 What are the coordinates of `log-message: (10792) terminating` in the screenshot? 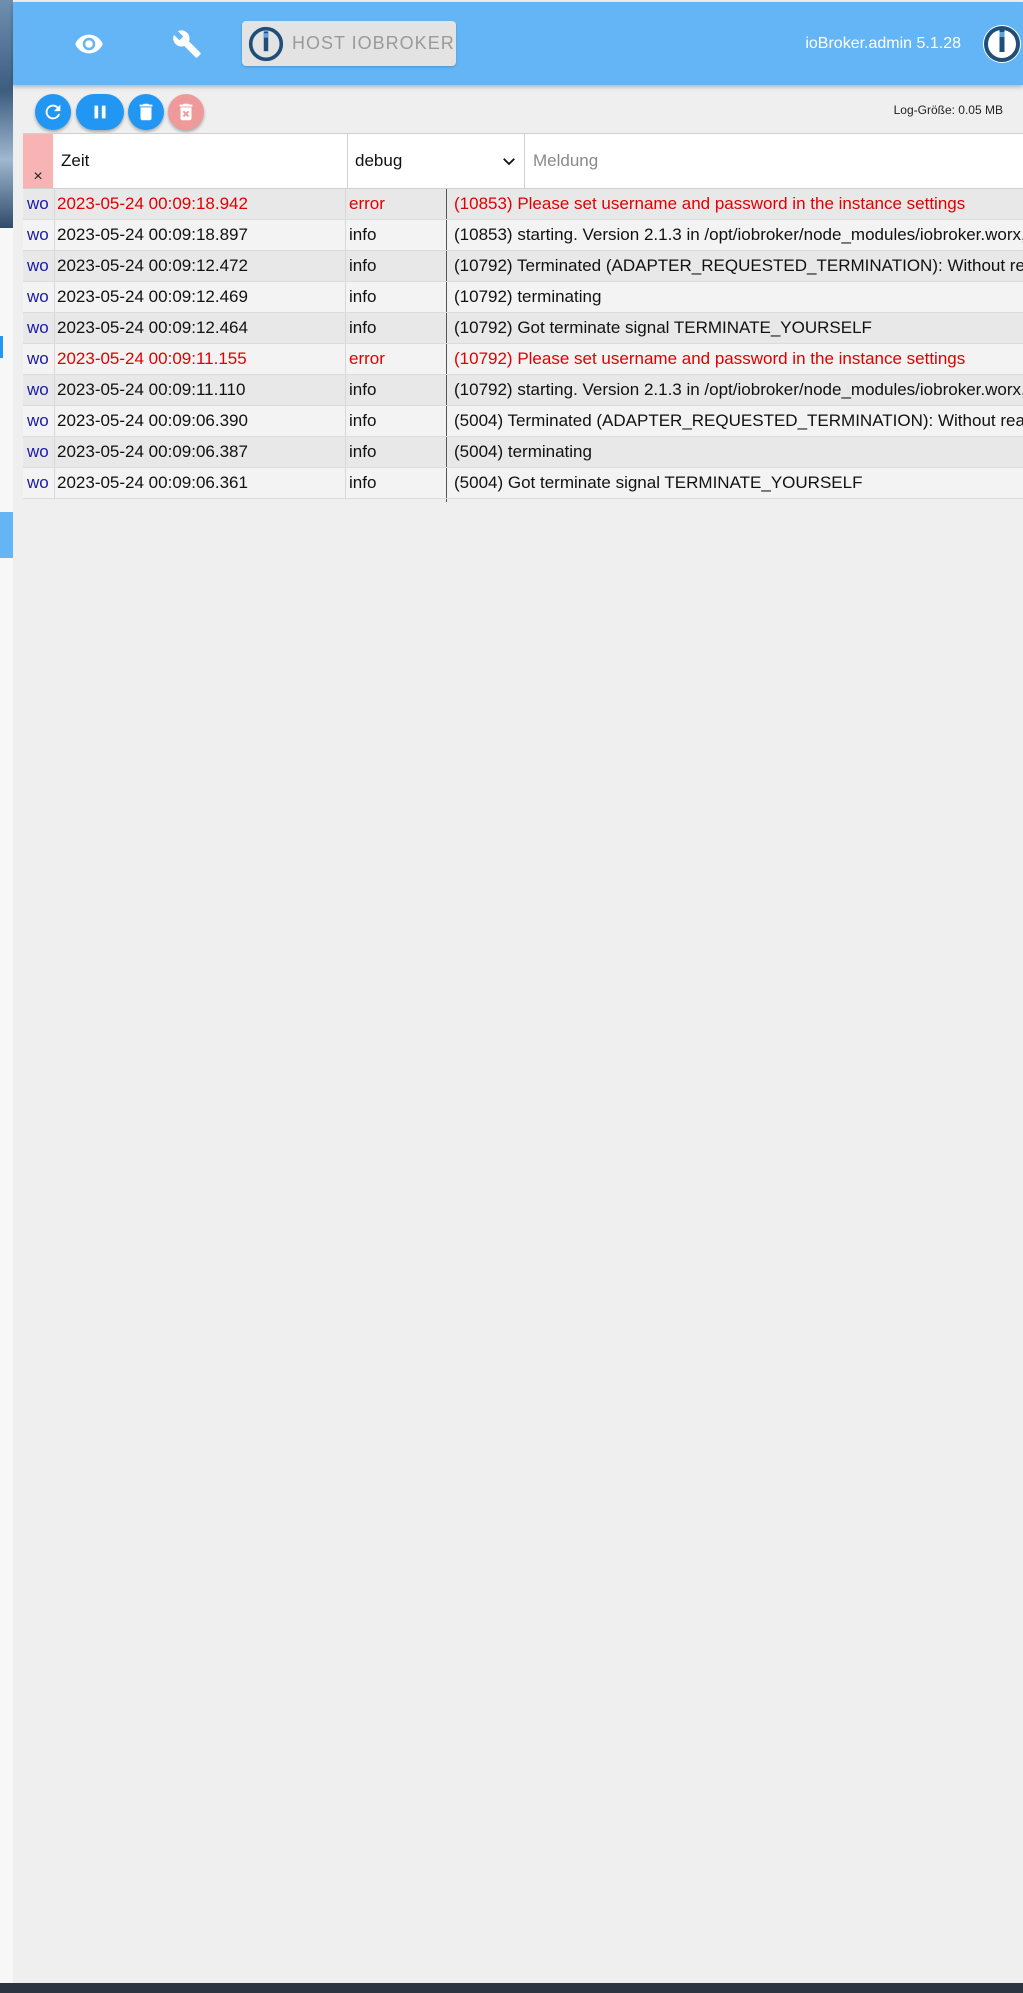 It's located at (734, 297).